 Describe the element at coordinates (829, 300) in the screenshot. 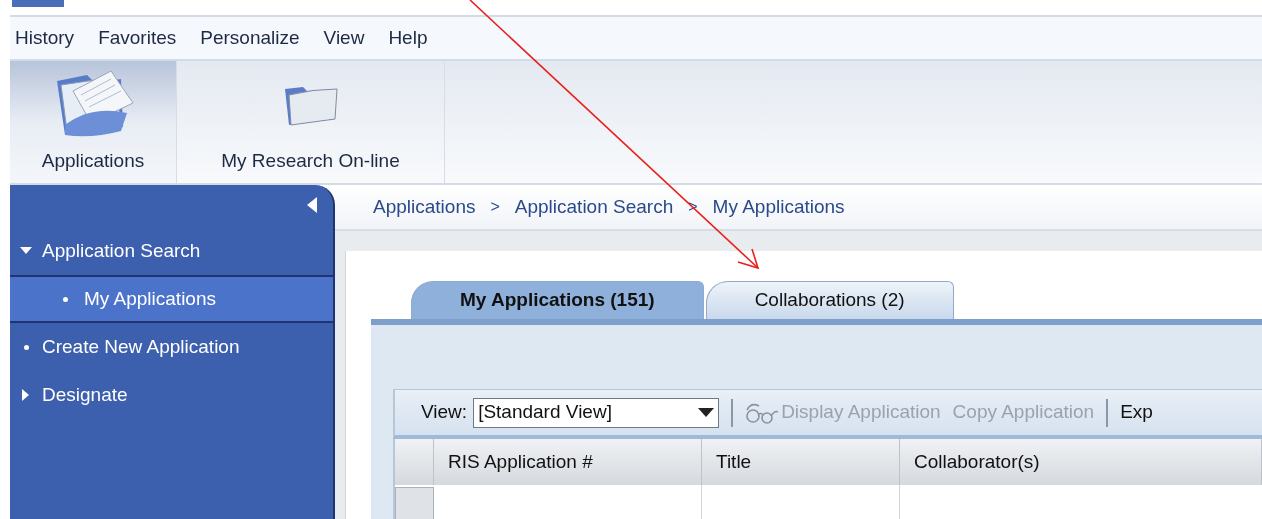

I see `tab: Collaborations (2)` at that location.